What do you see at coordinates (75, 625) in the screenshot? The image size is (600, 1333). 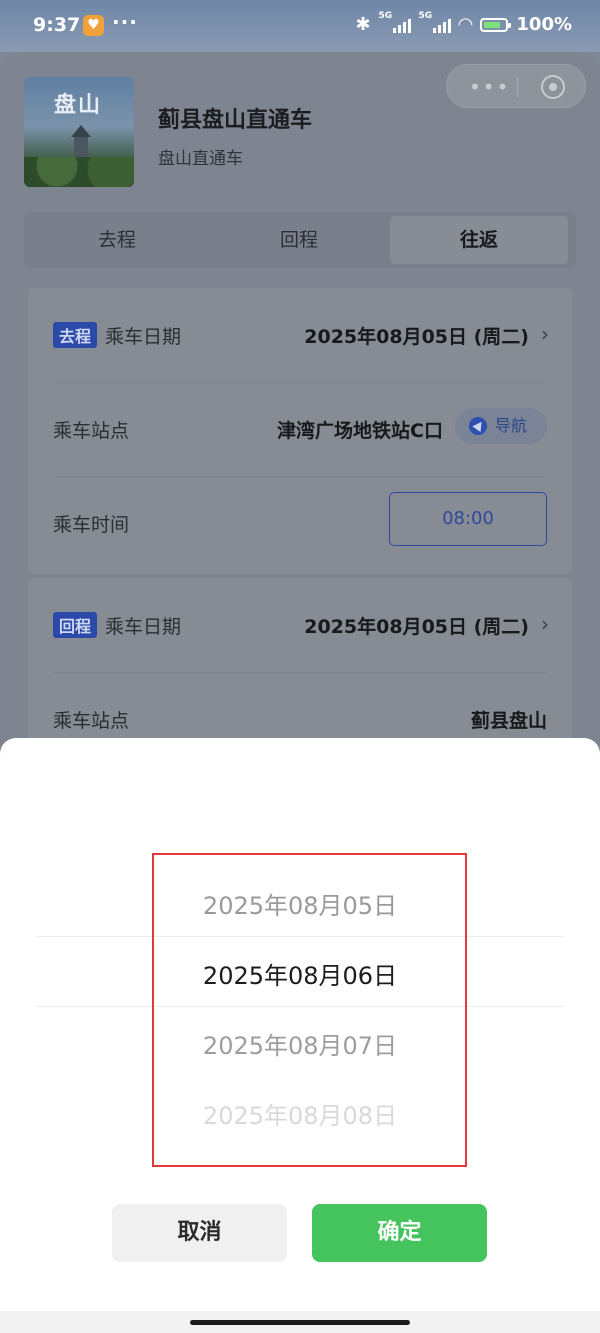 I see `return-badge: 回程` at bounding box center [75, 625].